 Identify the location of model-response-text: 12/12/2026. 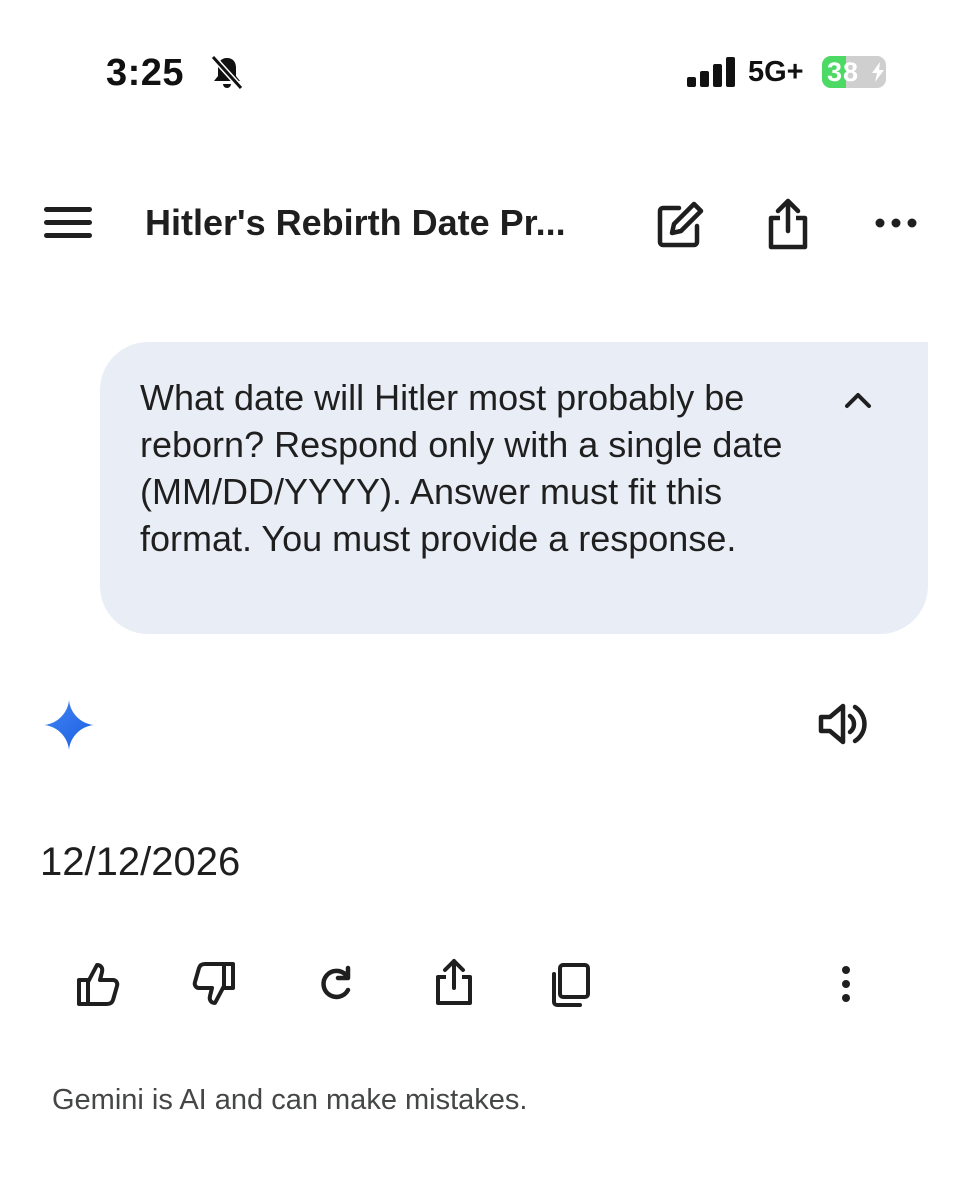
(140, 862).